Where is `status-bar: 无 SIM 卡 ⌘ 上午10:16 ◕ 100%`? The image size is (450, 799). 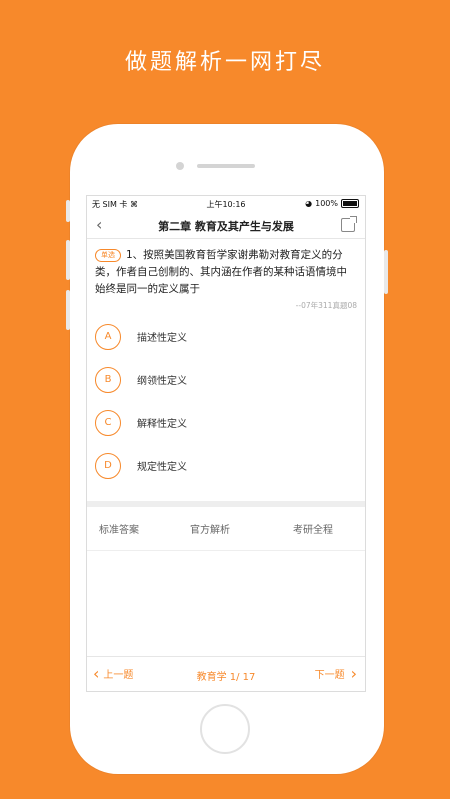 status-bar: 无 SIM 卡 ⌘ 上午10:16 ◕ 100% is located at coordinates (226, 204).